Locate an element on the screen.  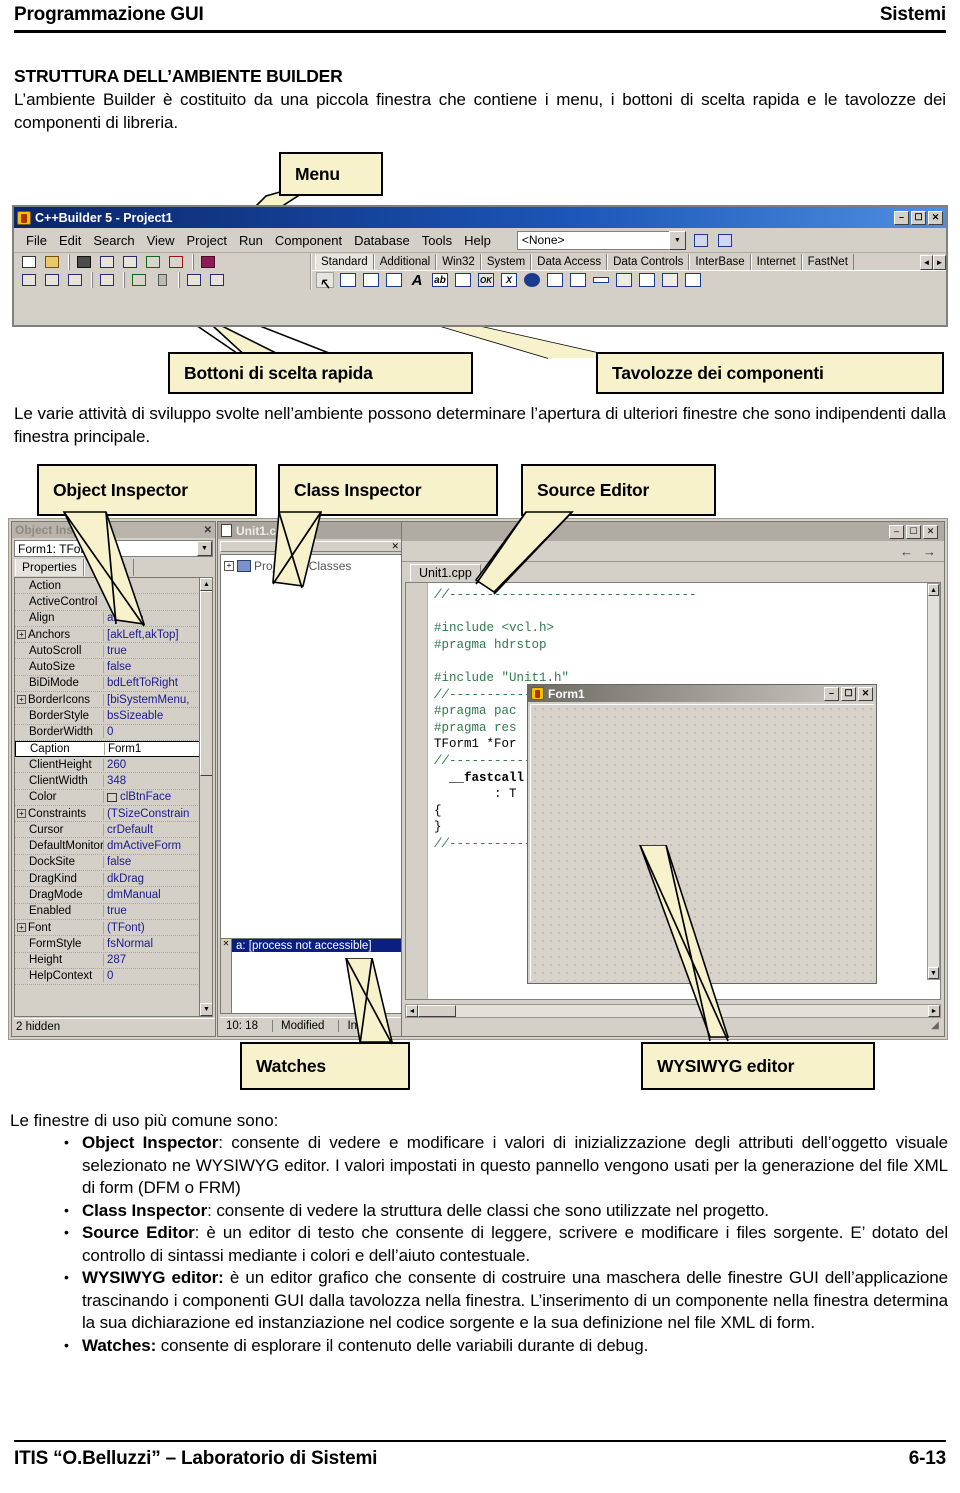
property-row: BiDiMode bdLeftToRight is located at coordinates (113, 684).